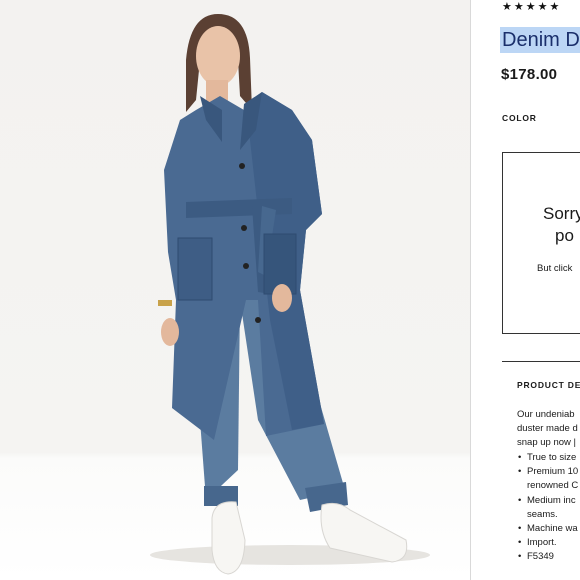 Image resolution: width=580 pixels, height=580 pixels. Describe the element at coordinates (554, 268) in the screenshot. I see `unavailable-subtitle: But click` at that location.